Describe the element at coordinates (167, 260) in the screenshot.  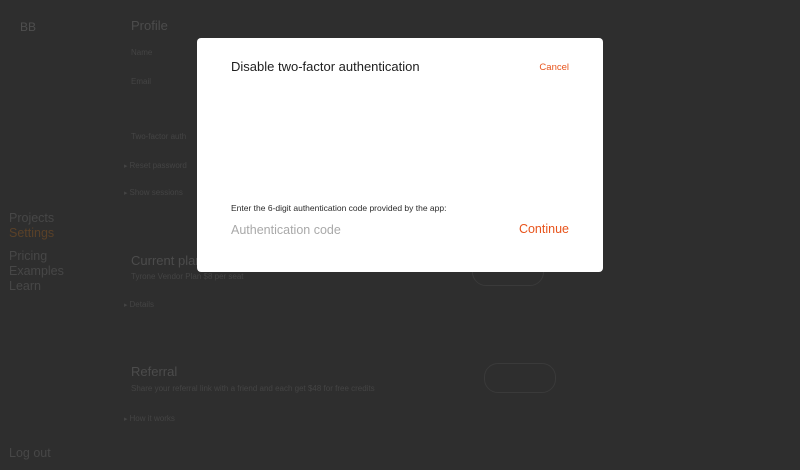
I see `current-plan-title: Current plan` at that location.